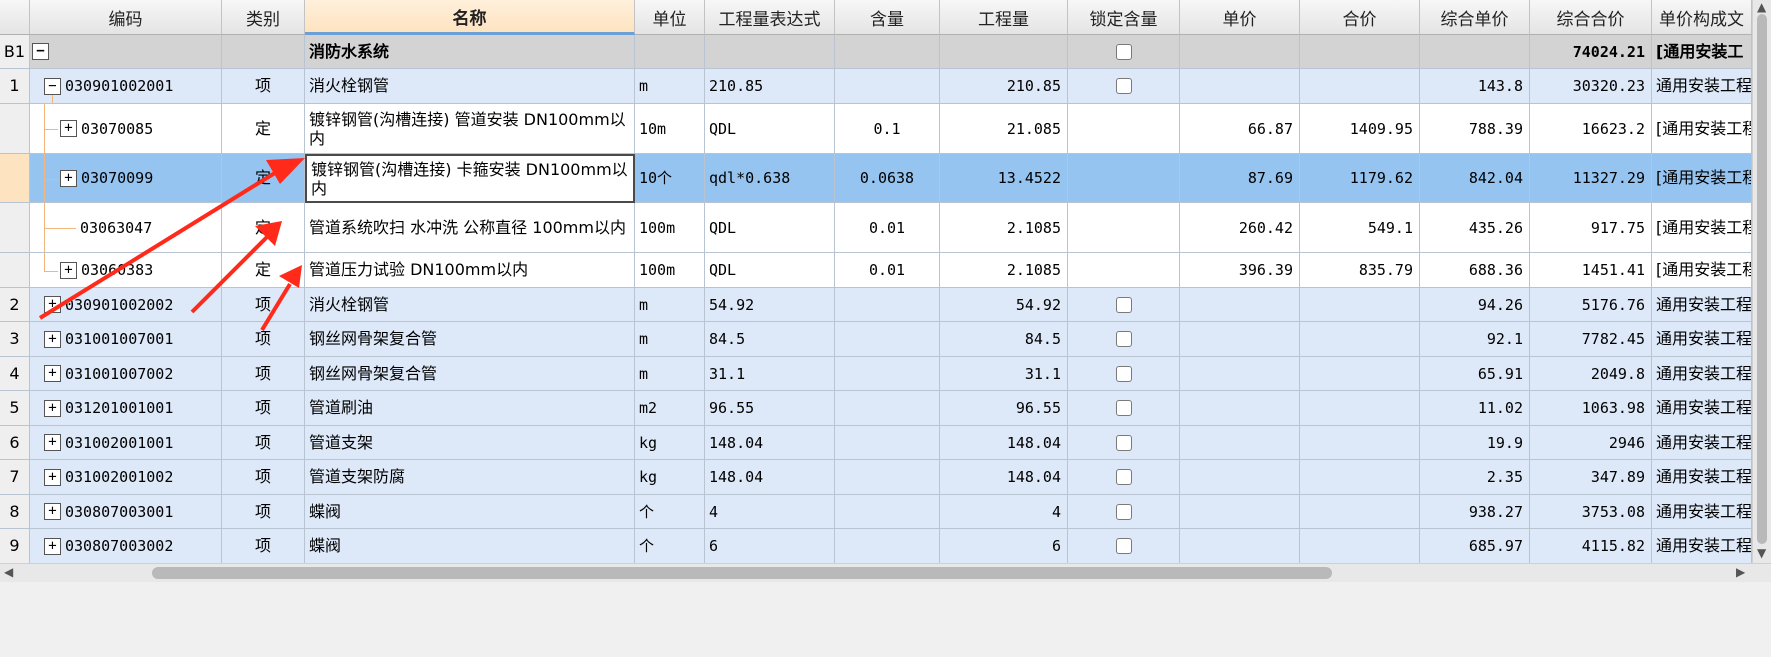 The width and height of the screenshot is (1771, 657). What do you see at coordinates (1360, 178) in the screenshot?
I see `cell-total-price: 1179.62` at bounding box center [1360, 178].